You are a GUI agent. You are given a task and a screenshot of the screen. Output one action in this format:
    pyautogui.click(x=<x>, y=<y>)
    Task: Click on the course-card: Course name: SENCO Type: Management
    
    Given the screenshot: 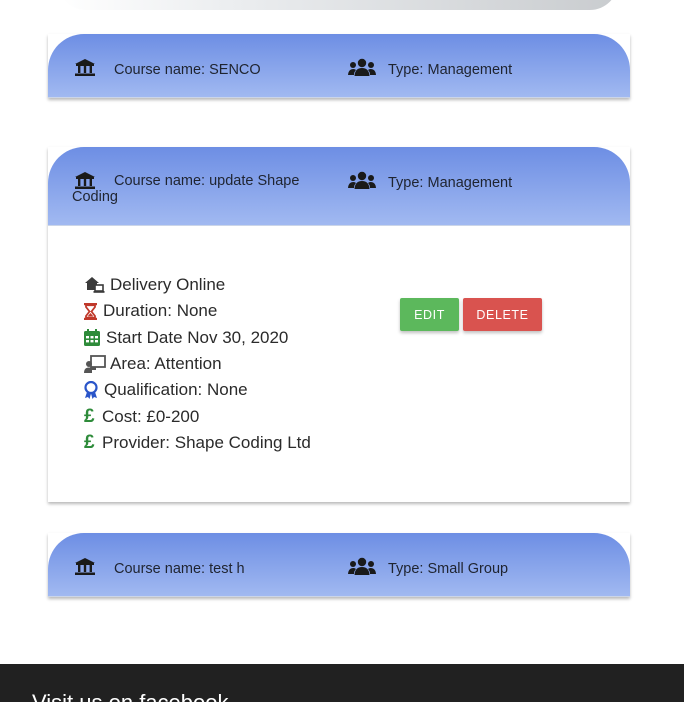 What is the action you would take?
    pyautogui.click(x=339, y=66)
    